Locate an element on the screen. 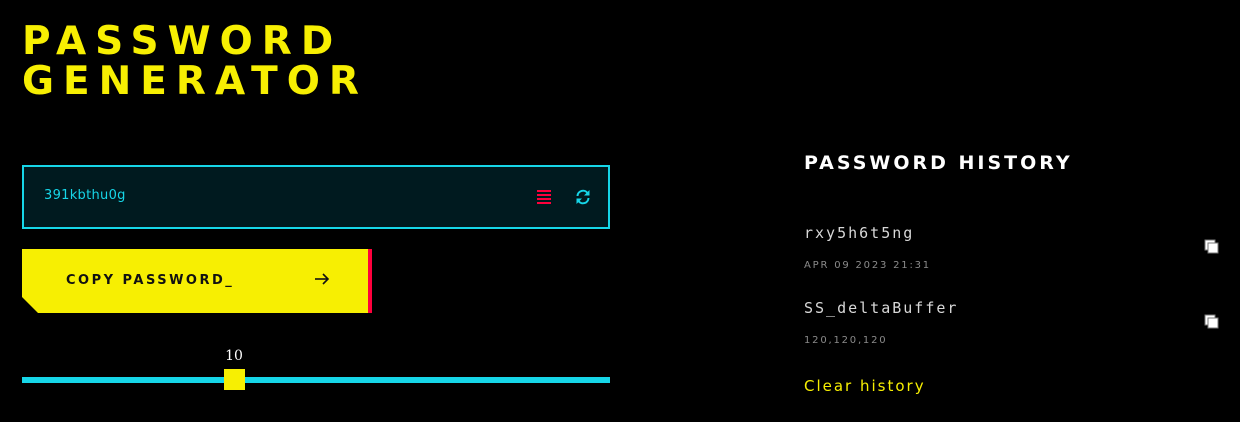 The height and width of the screenshot is (422, 1240). arrow-right-icon is located at coordinates (322, 279).